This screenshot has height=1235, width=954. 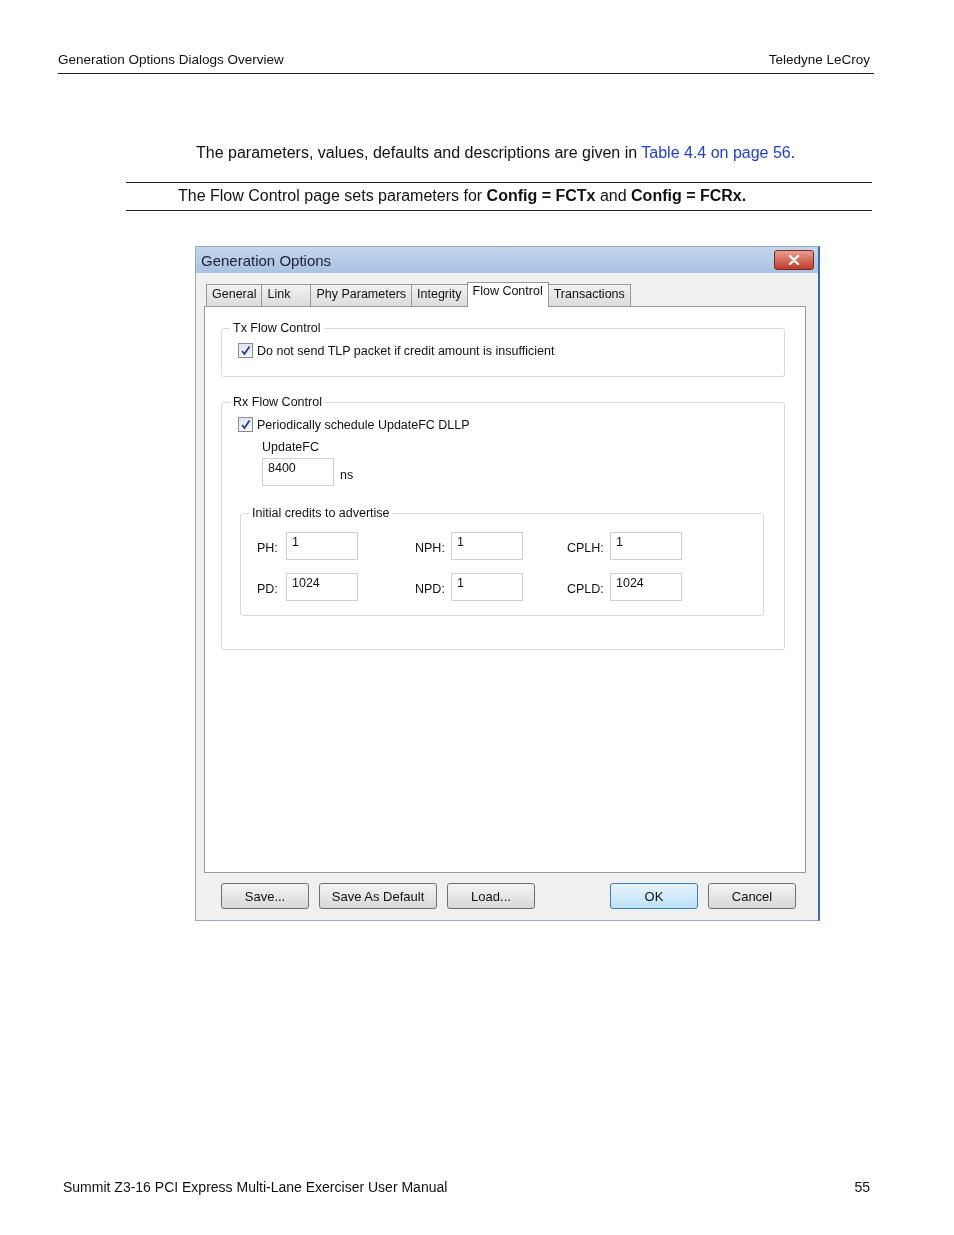 I want to click on input-field: 8400, so click(x=298, y=472).